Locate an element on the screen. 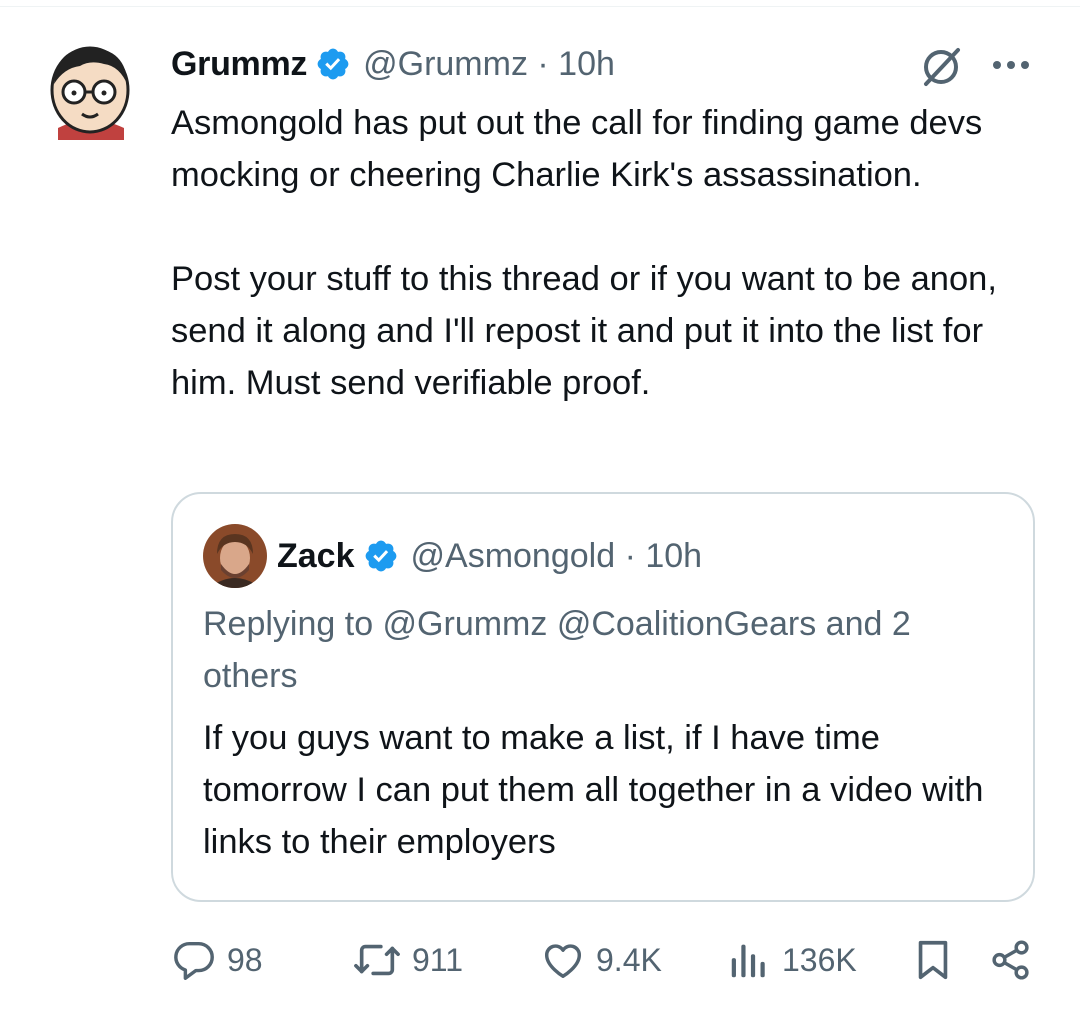  author-name: Grummz is located at coordinates (239, 64).